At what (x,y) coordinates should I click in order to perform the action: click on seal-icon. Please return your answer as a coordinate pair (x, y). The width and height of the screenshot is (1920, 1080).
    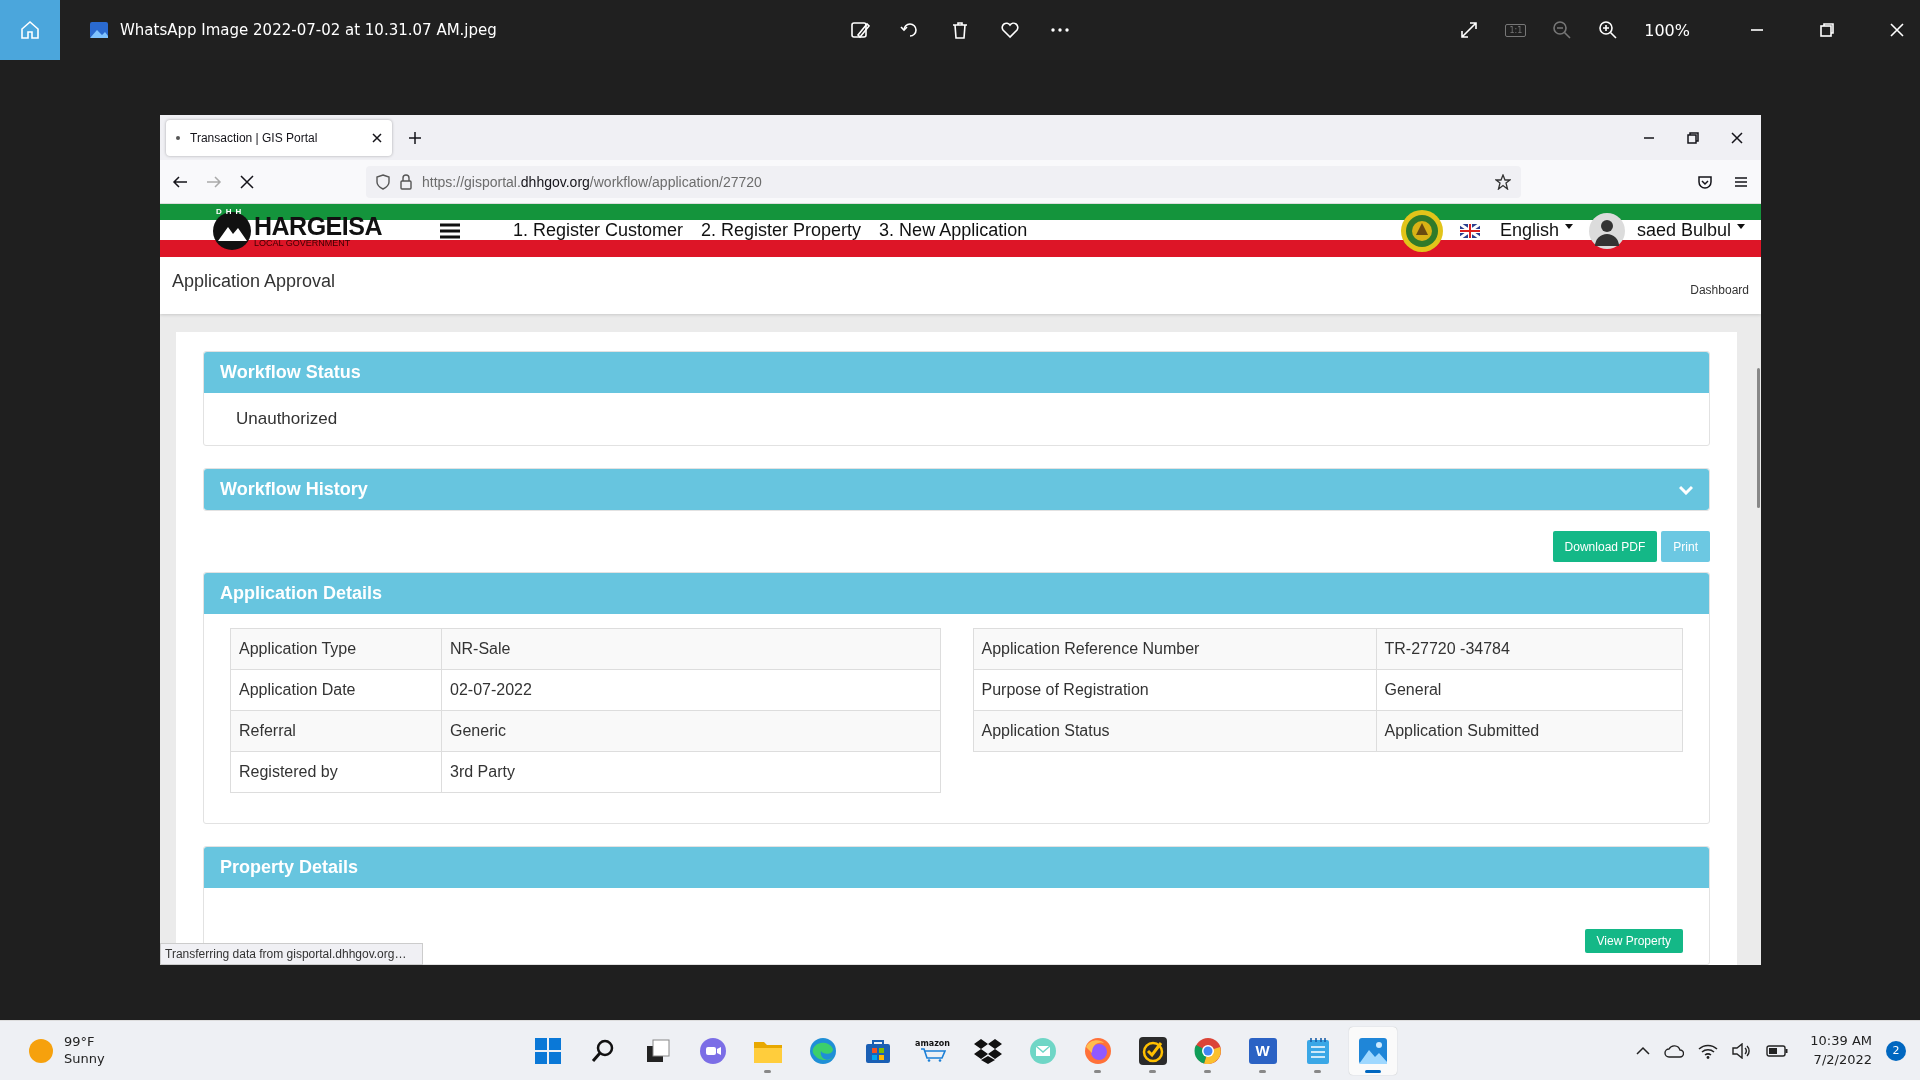
    Looking at the image, I should click on (1421, 230).